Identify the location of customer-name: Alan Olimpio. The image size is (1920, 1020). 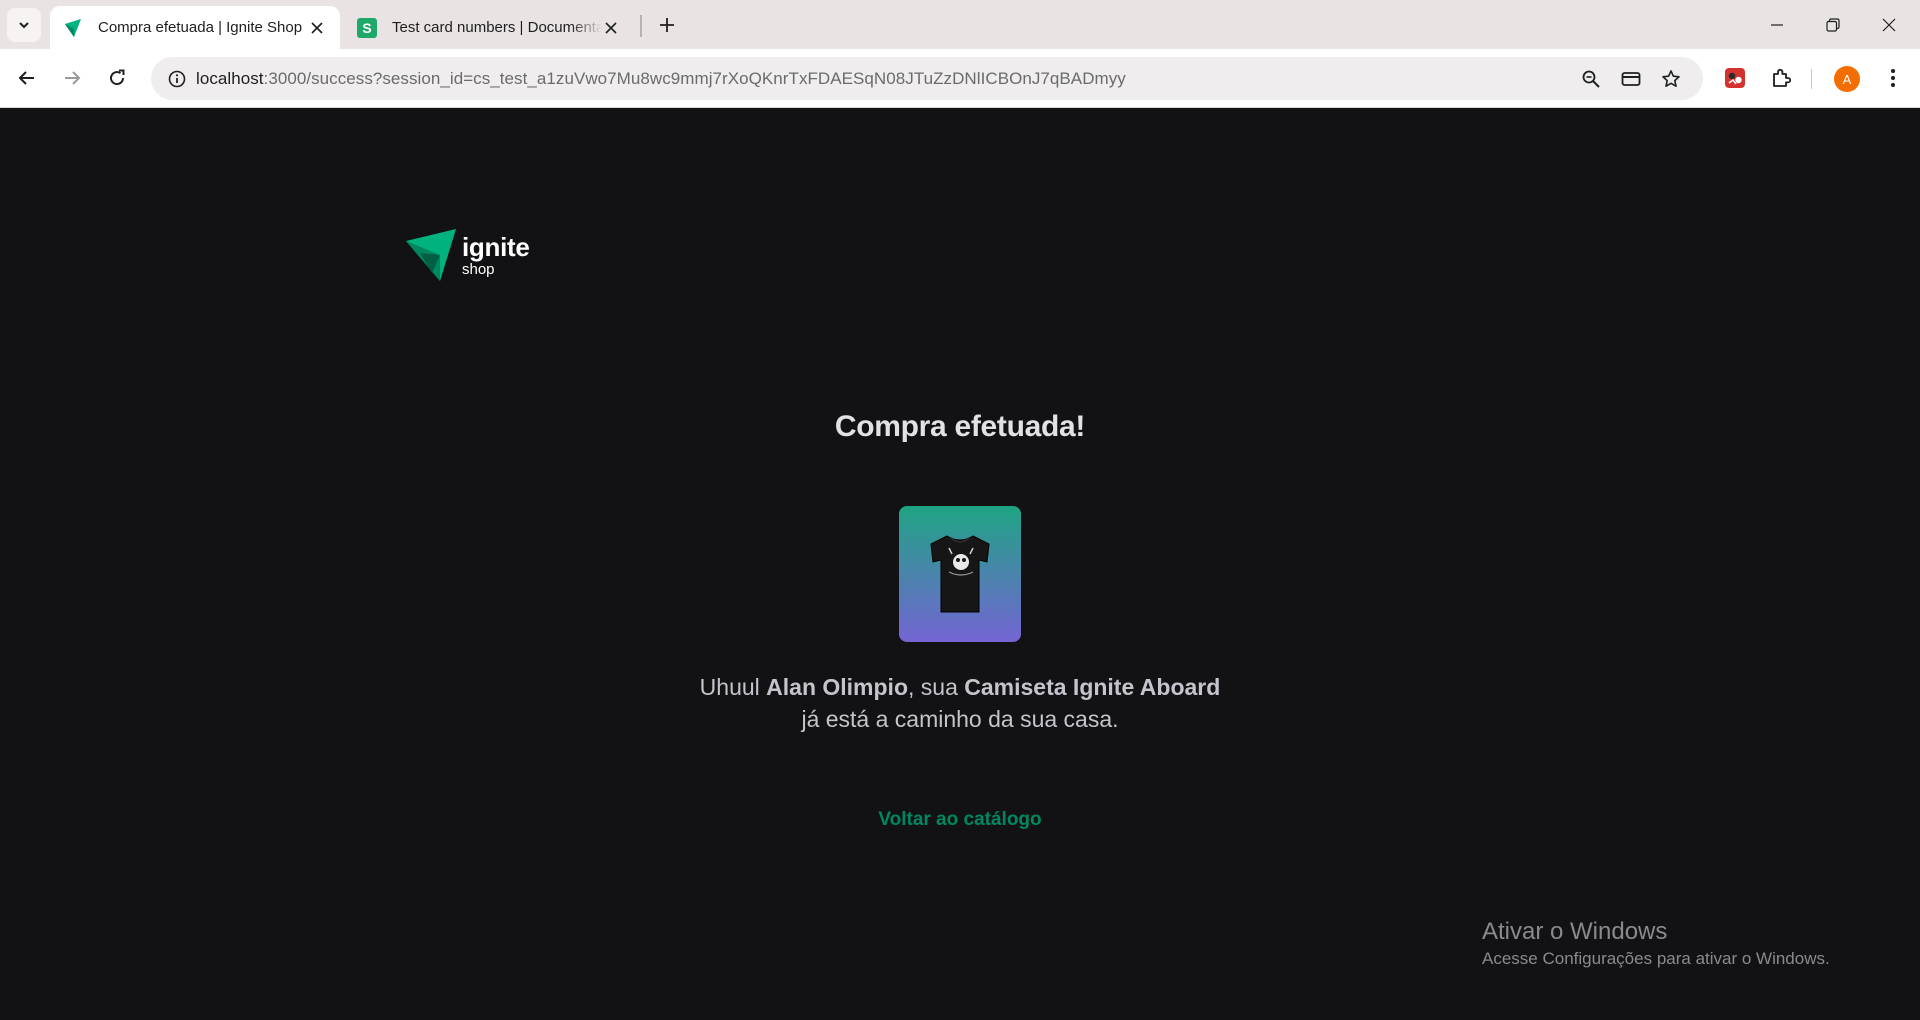
(837, 687).